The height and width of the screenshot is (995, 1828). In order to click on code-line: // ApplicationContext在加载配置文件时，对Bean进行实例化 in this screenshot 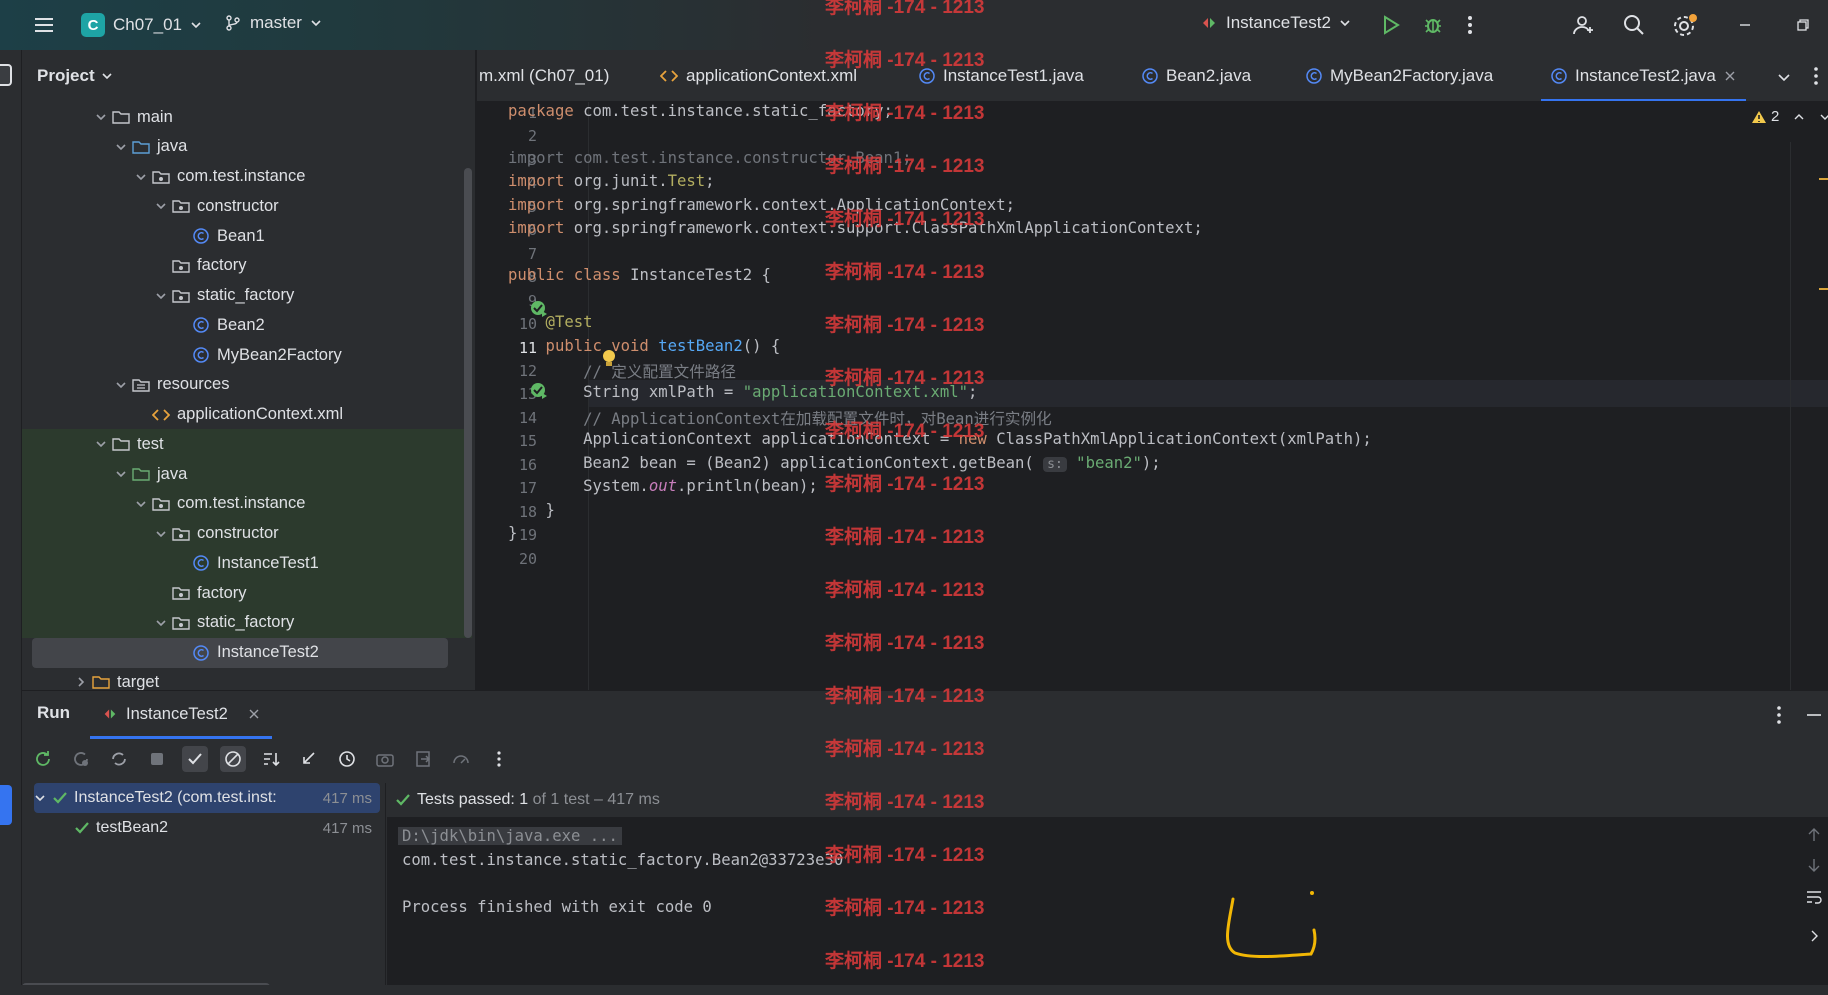, I will do `click(780, 418)`.